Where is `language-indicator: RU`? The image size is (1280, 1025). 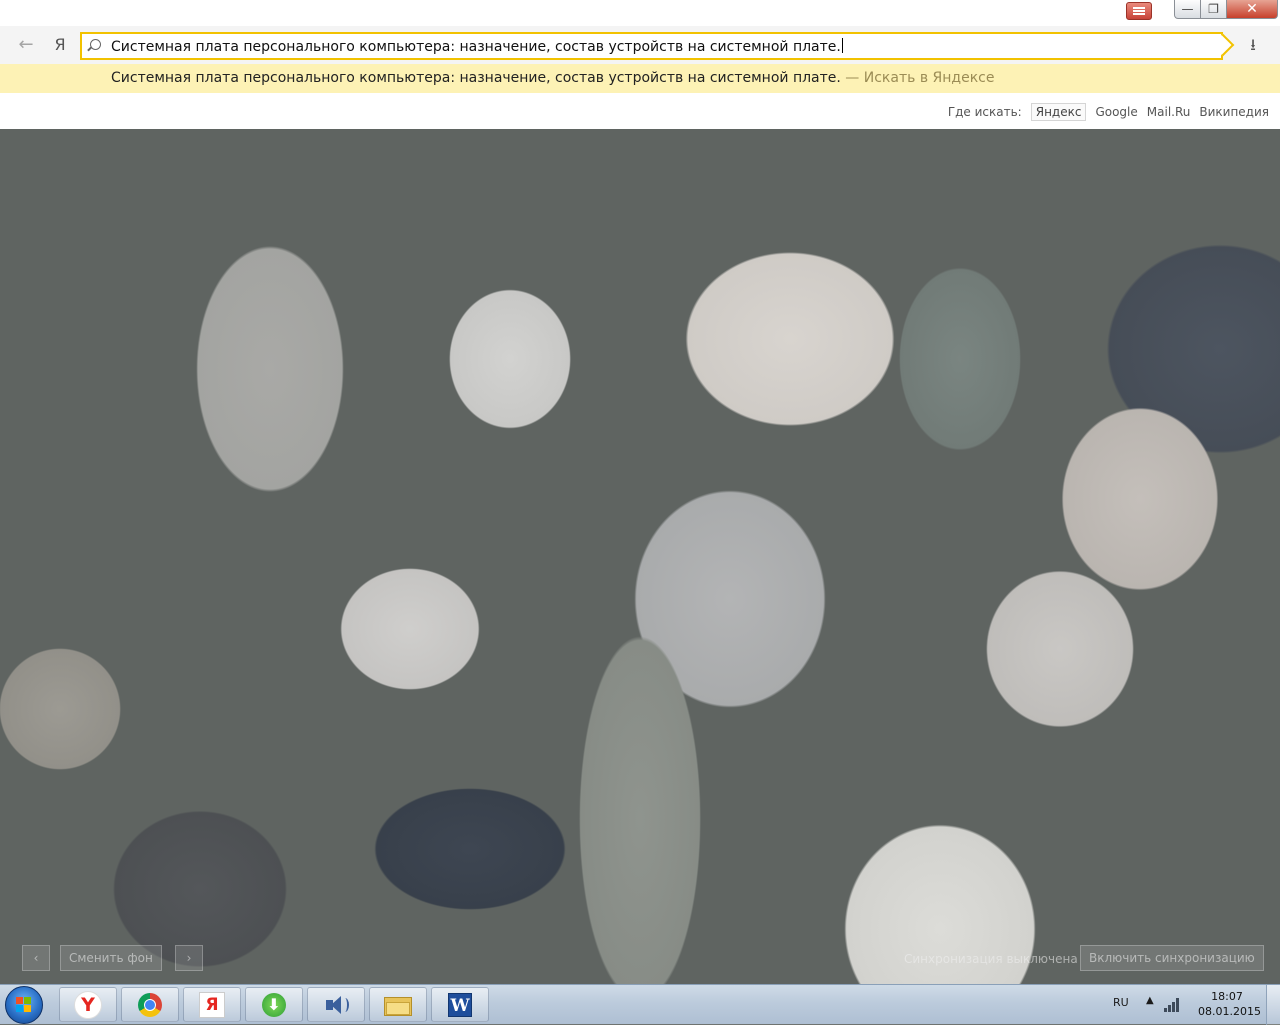
language-indicator: RU is located at coordinates (1121, 1002).